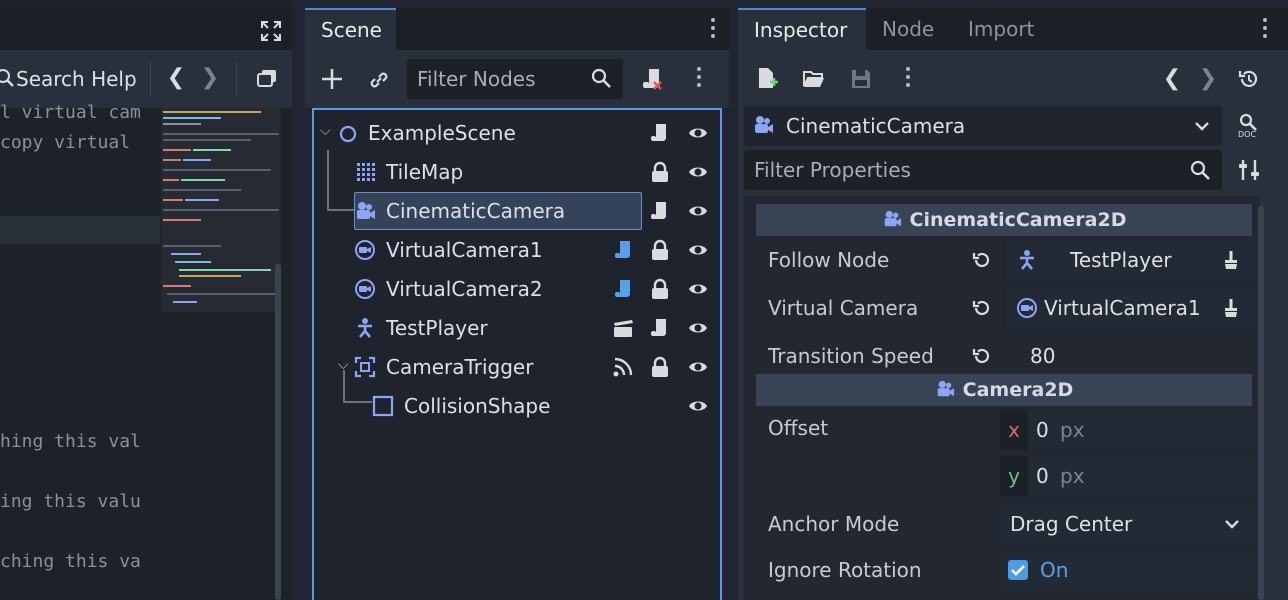 Image resolution: width=1288 pixels, height=600 pixels. What do you see at coordinates (221, 207) in the screenshot?
I see `minimap-lines` at bounding box center [221, 207].